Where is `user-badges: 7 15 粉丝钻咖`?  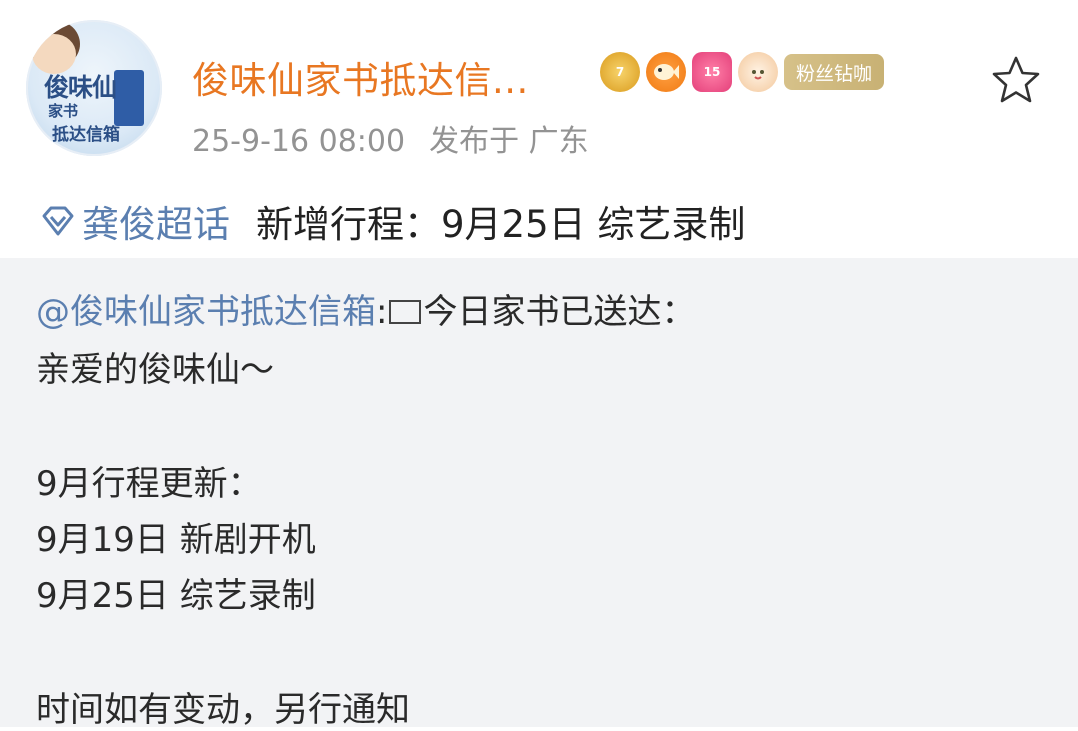 user-badges: 7 15 粉丝钻咖 is located at coordinates (742, 72).